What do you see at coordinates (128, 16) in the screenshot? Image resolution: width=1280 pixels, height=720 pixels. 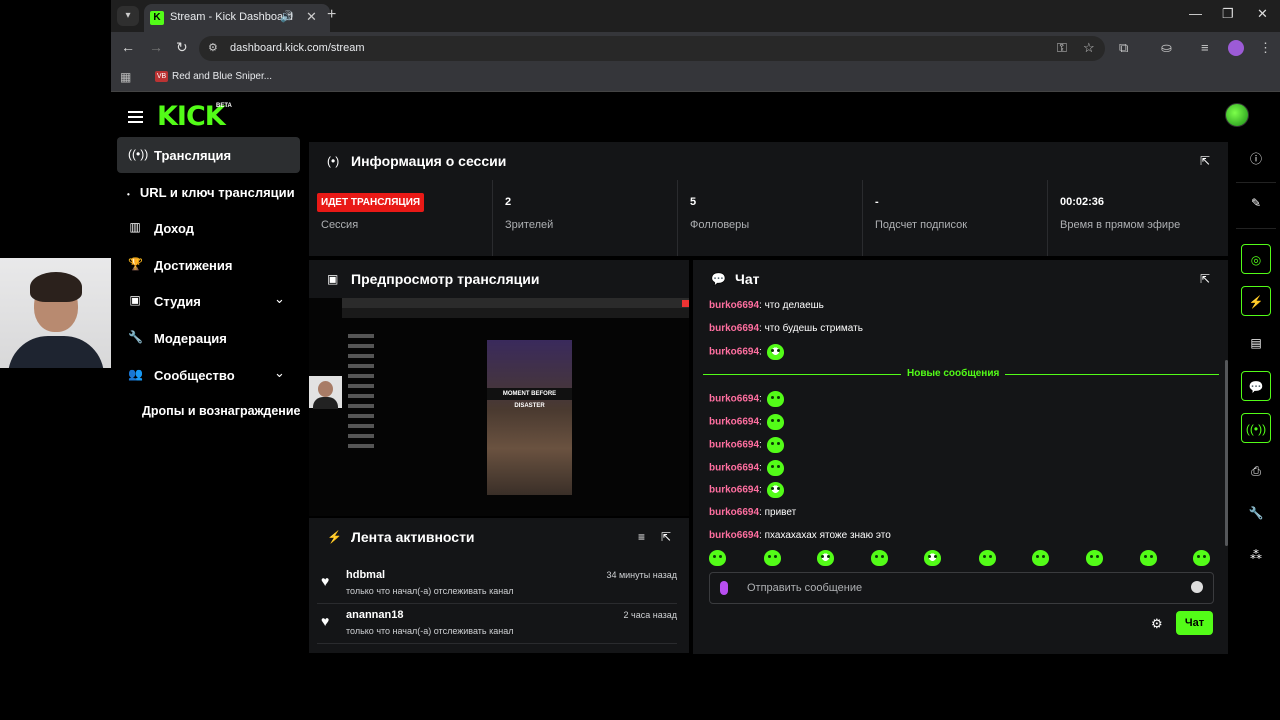 I see `tab-search-button: ▾` at bounding box center [128, 16].